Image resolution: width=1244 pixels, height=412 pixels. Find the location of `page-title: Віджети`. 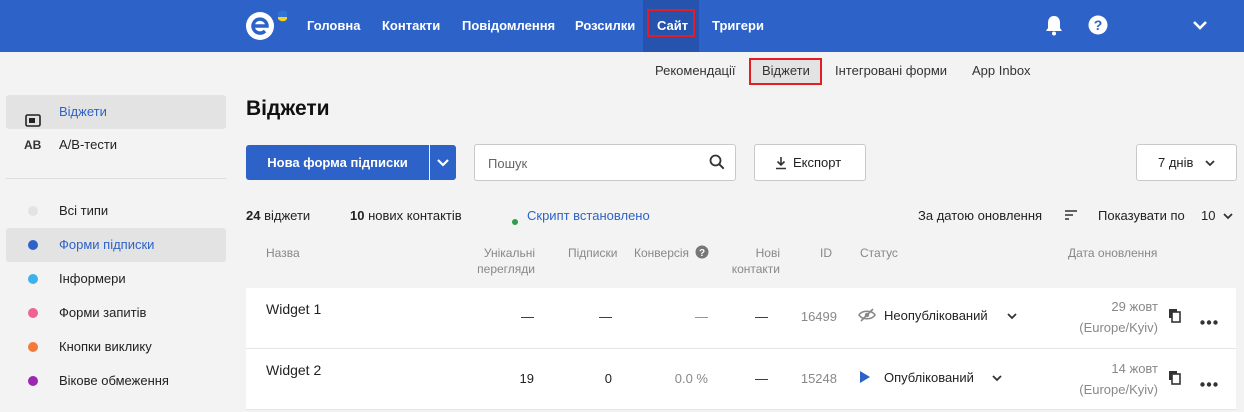

page-title: Віджети is located at coordinates (288, 108).